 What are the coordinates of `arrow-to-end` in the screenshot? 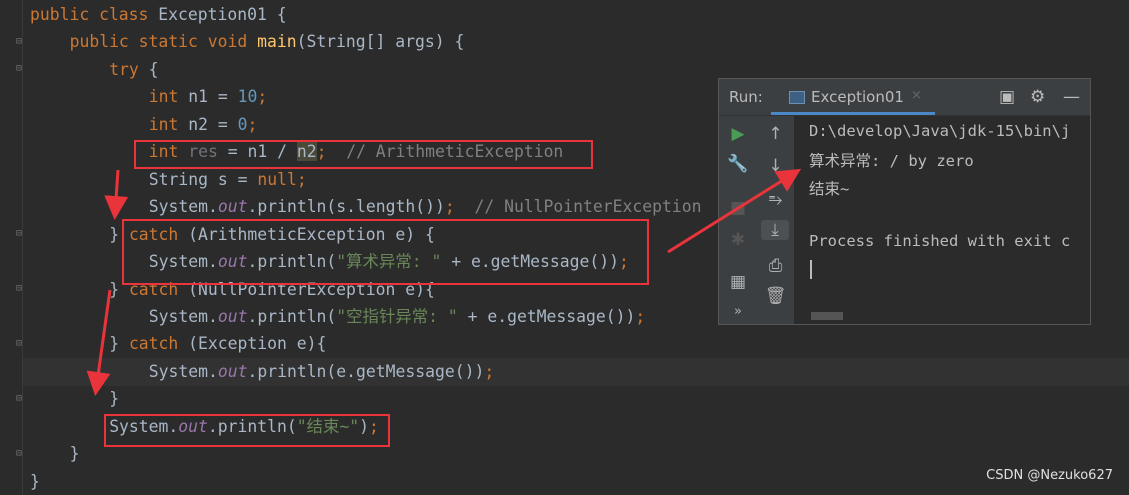 It's located at (99, 342).